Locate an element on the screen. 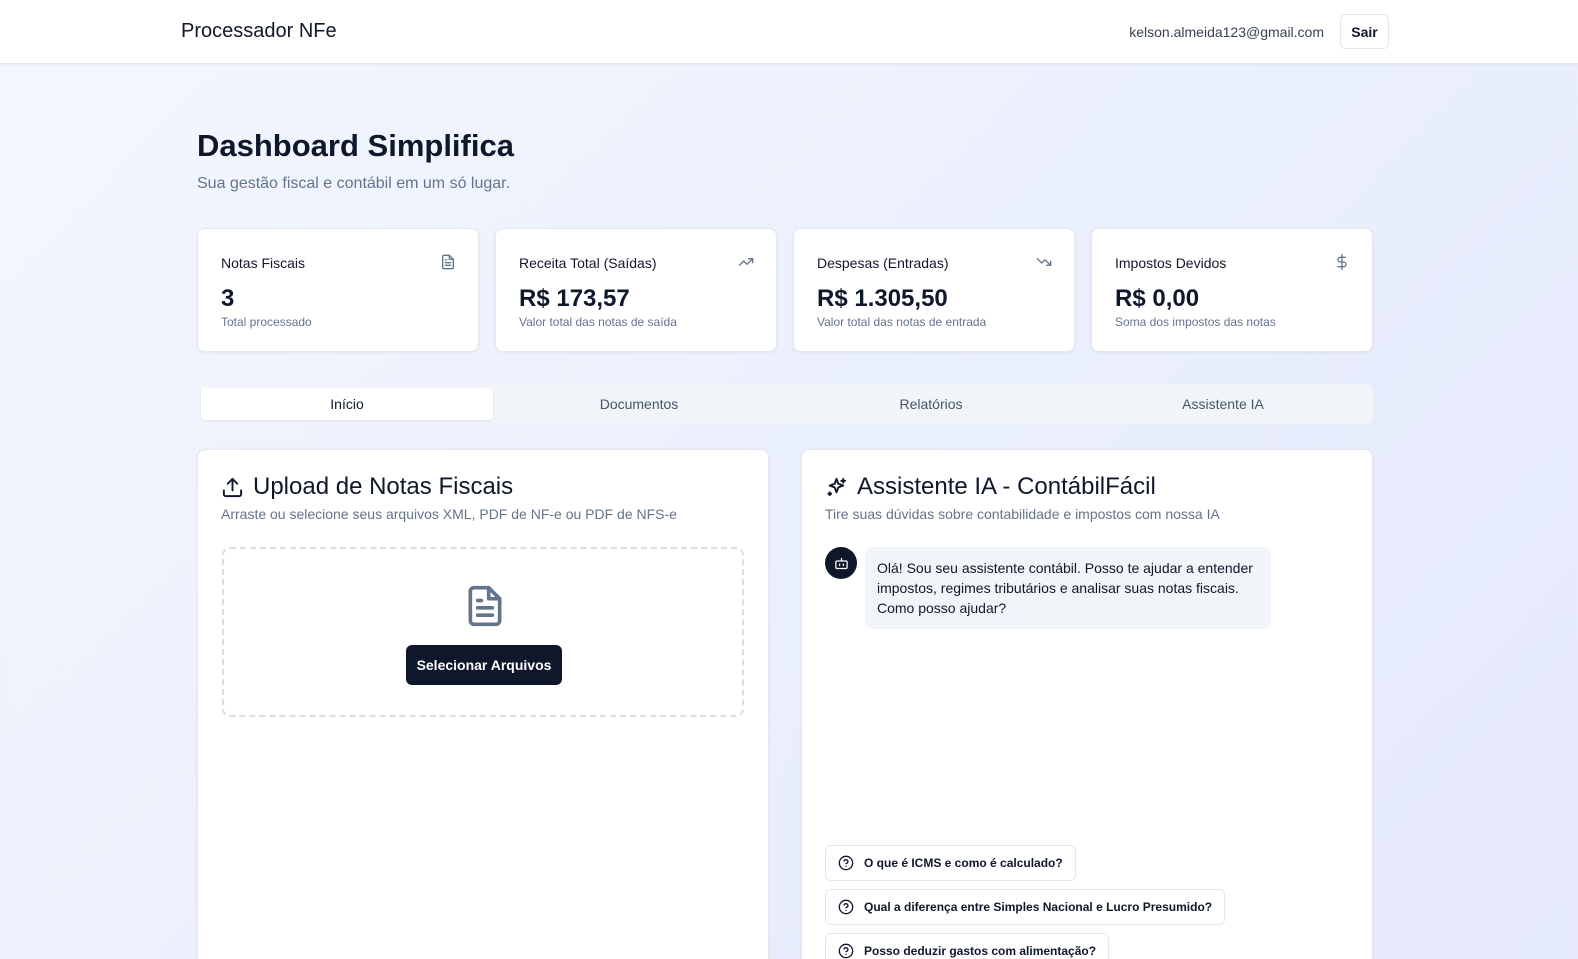 Image resolution: width=1578 pixels, height=959 pixels. assistant-panel-heading: Assistente IA - ContábilFácil is located at coordinates (990, 487).